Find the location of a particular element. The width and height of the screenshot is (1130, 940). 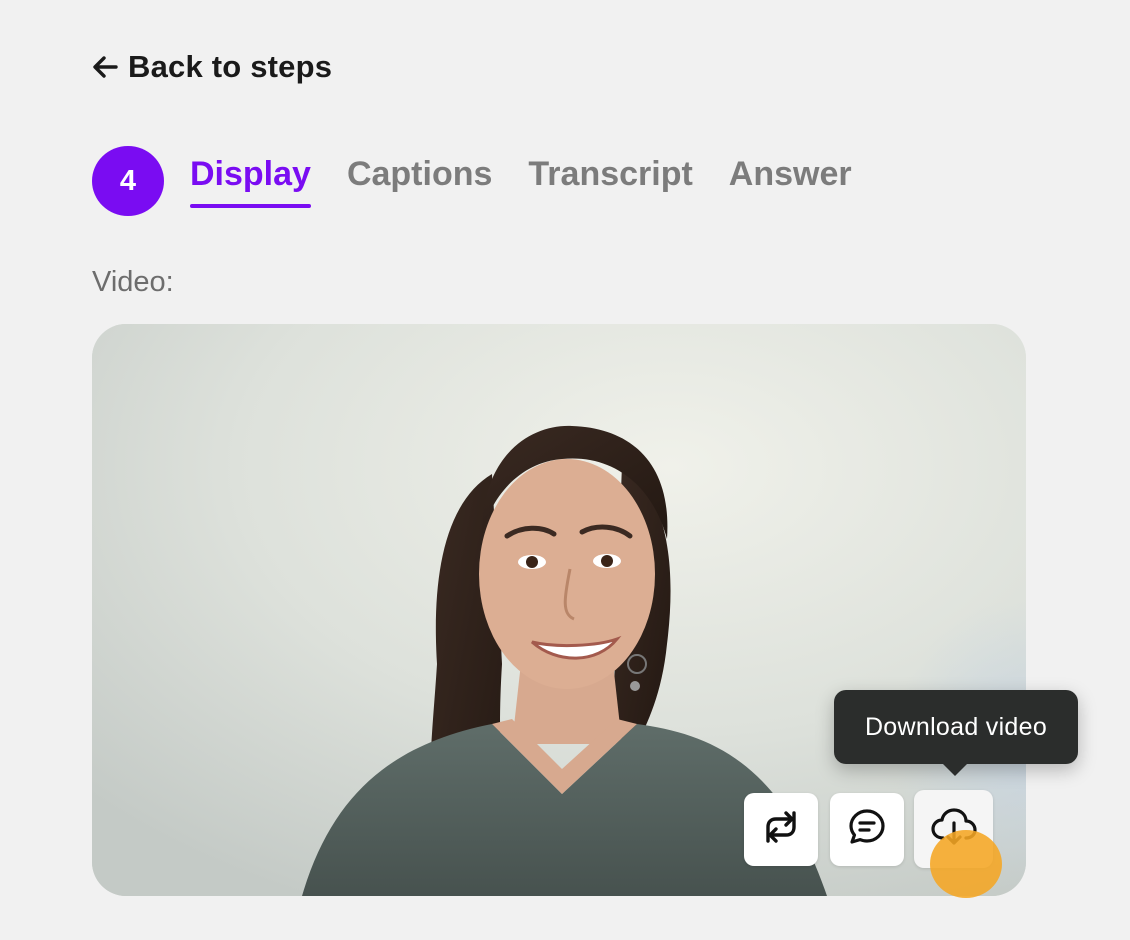

tab-display: Display is located at coordinates (250, 179).